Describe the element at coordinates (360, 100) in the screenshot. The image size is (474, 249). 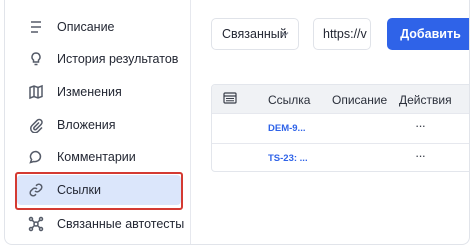
I see `column-header-description: Описание` at that location.